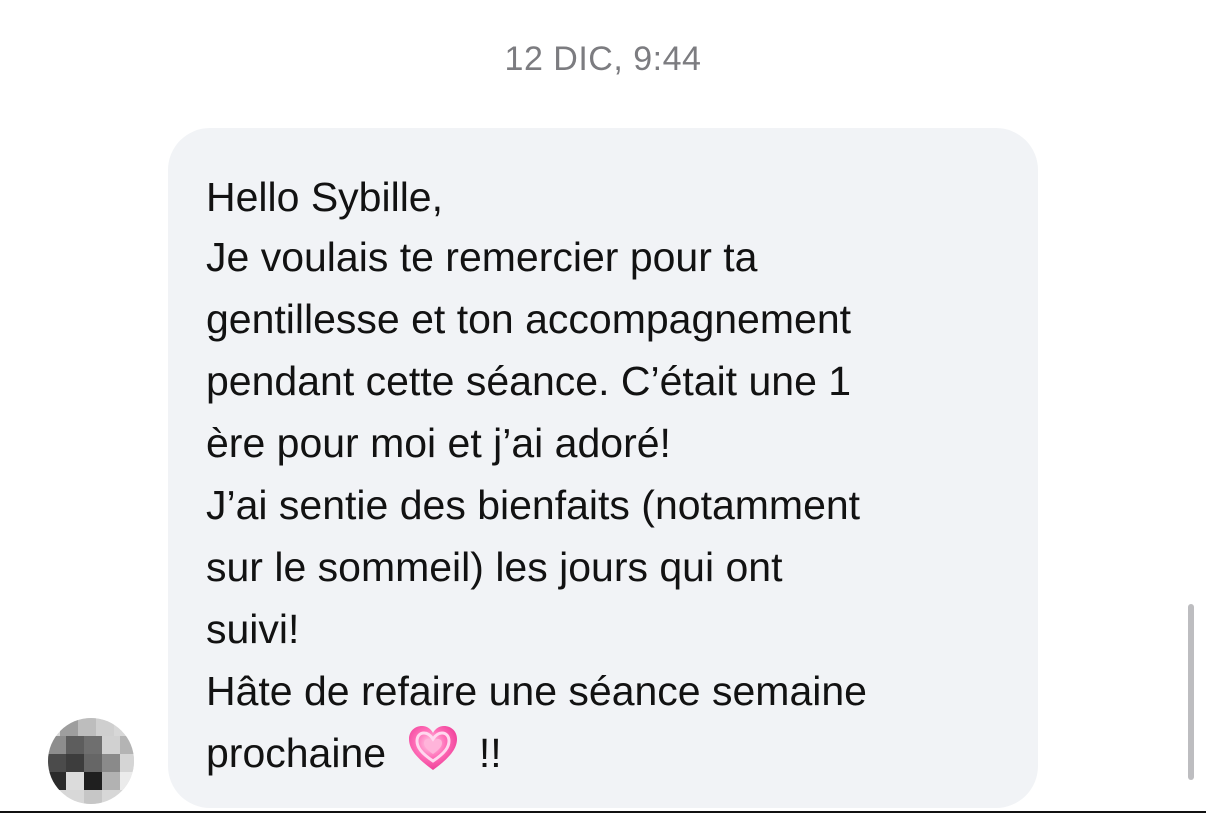 The width and height of the screenshot is (1206, 813). I want to click on message-line: sur le sommeil) les jours qui ont, so click(494, 567).